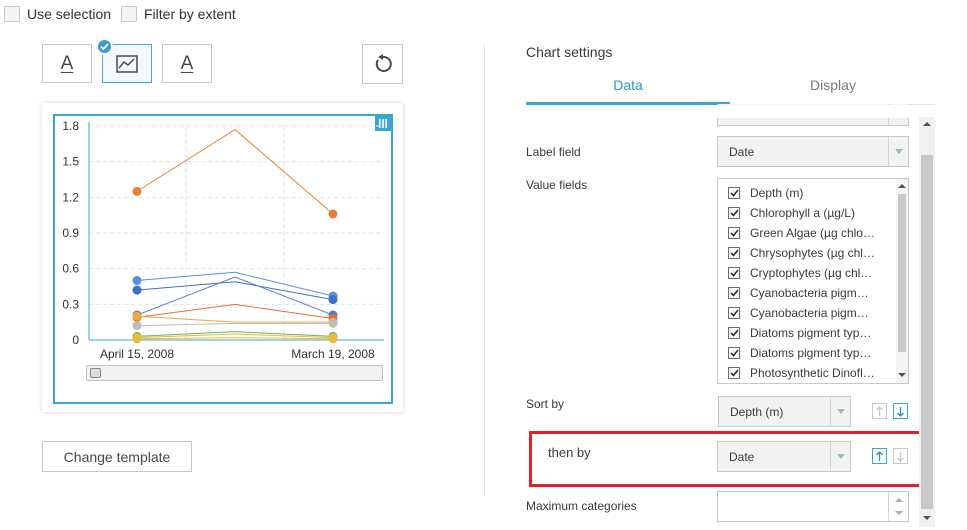 The width and height of the screenshot is (967, 530). What do you see at coordinates (569, 452) in the screenshot?
I see `then-by-label: then by` at bounding box center [569, 452].